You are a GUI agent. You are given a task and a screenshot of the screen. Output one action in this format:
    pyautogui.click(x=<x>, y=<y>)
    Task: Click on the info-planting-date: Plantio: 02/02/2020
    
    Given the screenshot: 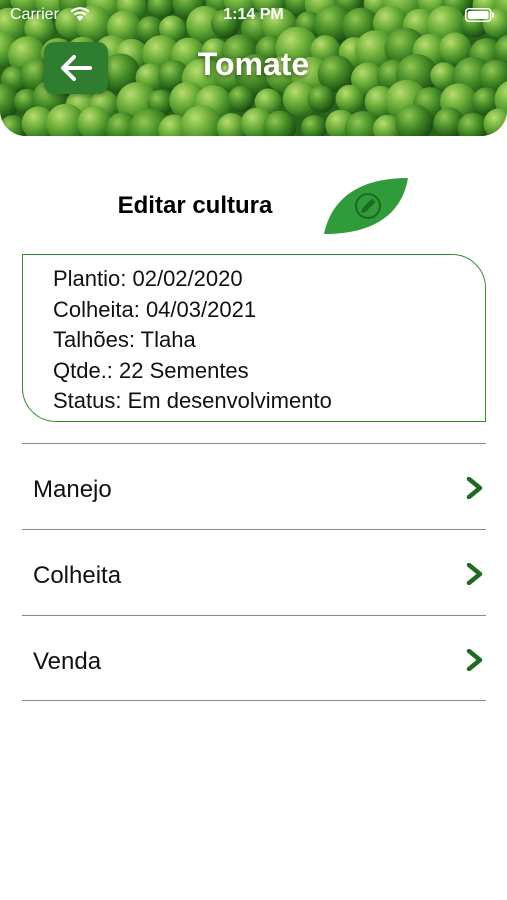 What is the action you would take?
    pyautogui.click(x=148, y=278)
    